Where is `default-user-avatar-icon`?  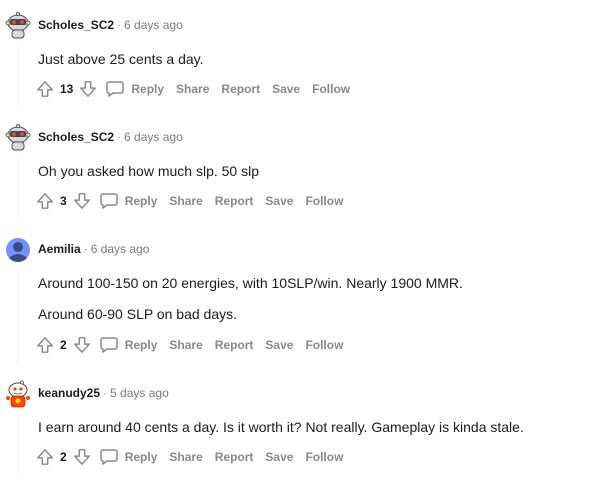 default-user-avatar-icon is located at coordinates (18, 250).